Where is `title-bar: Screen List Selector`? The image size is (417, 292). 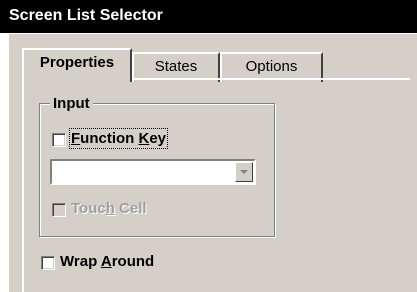
title-bar: Screen List Selector is located at coordinates (208, 16).